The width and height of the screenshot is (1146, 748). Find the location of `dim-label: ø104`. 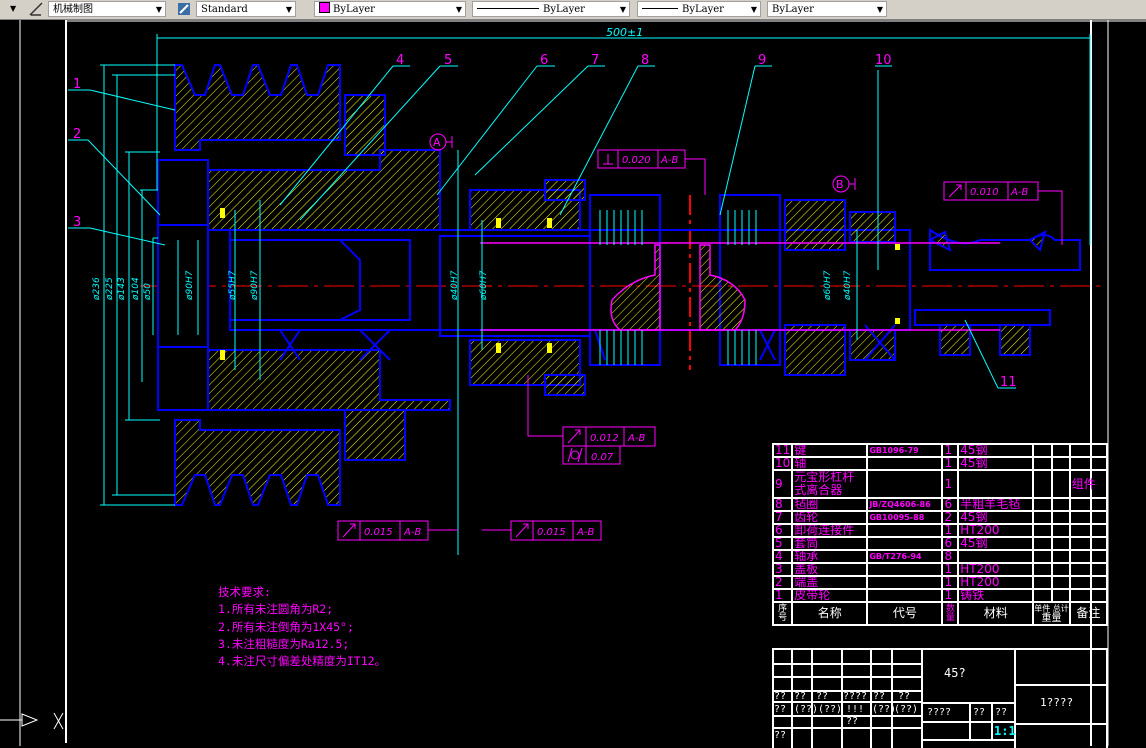

dim-label: ø104 is located at coordinates (136, 289).